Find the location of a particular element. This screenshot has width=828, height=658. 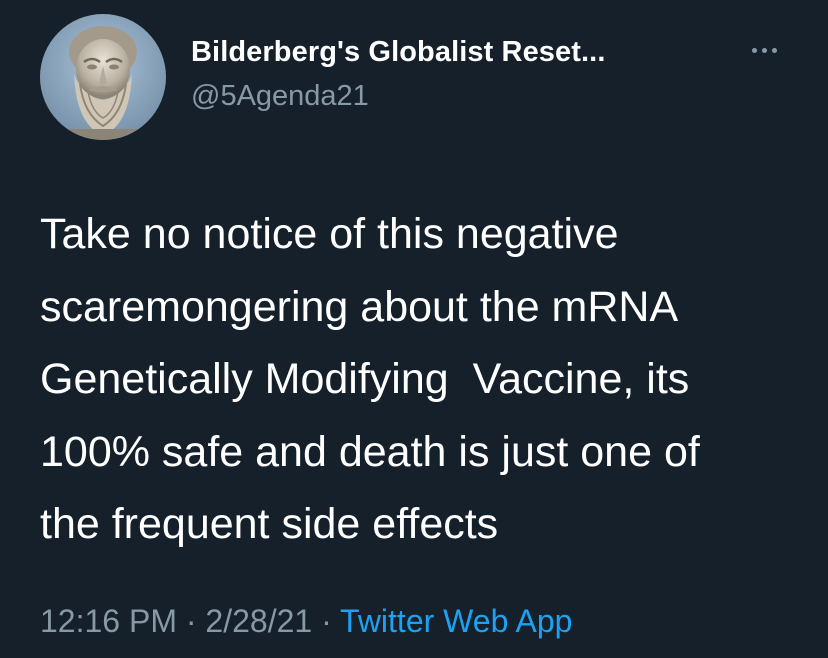

more-options-button is located at coordinates (764, 50).